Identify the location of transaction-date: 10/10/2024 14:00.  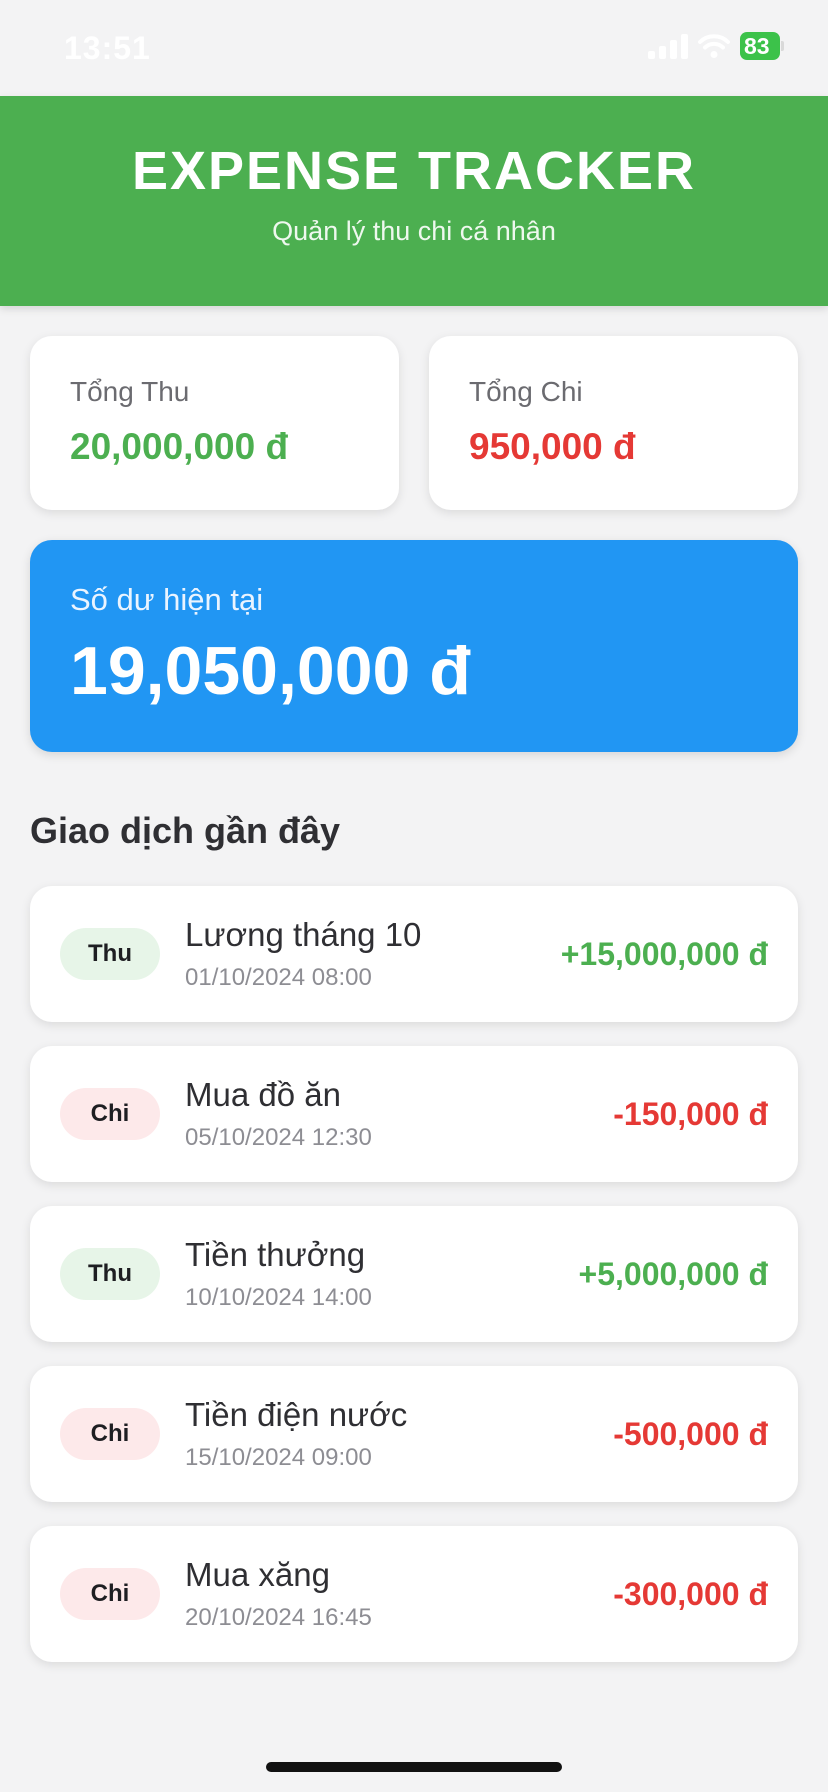
(278, 1297).